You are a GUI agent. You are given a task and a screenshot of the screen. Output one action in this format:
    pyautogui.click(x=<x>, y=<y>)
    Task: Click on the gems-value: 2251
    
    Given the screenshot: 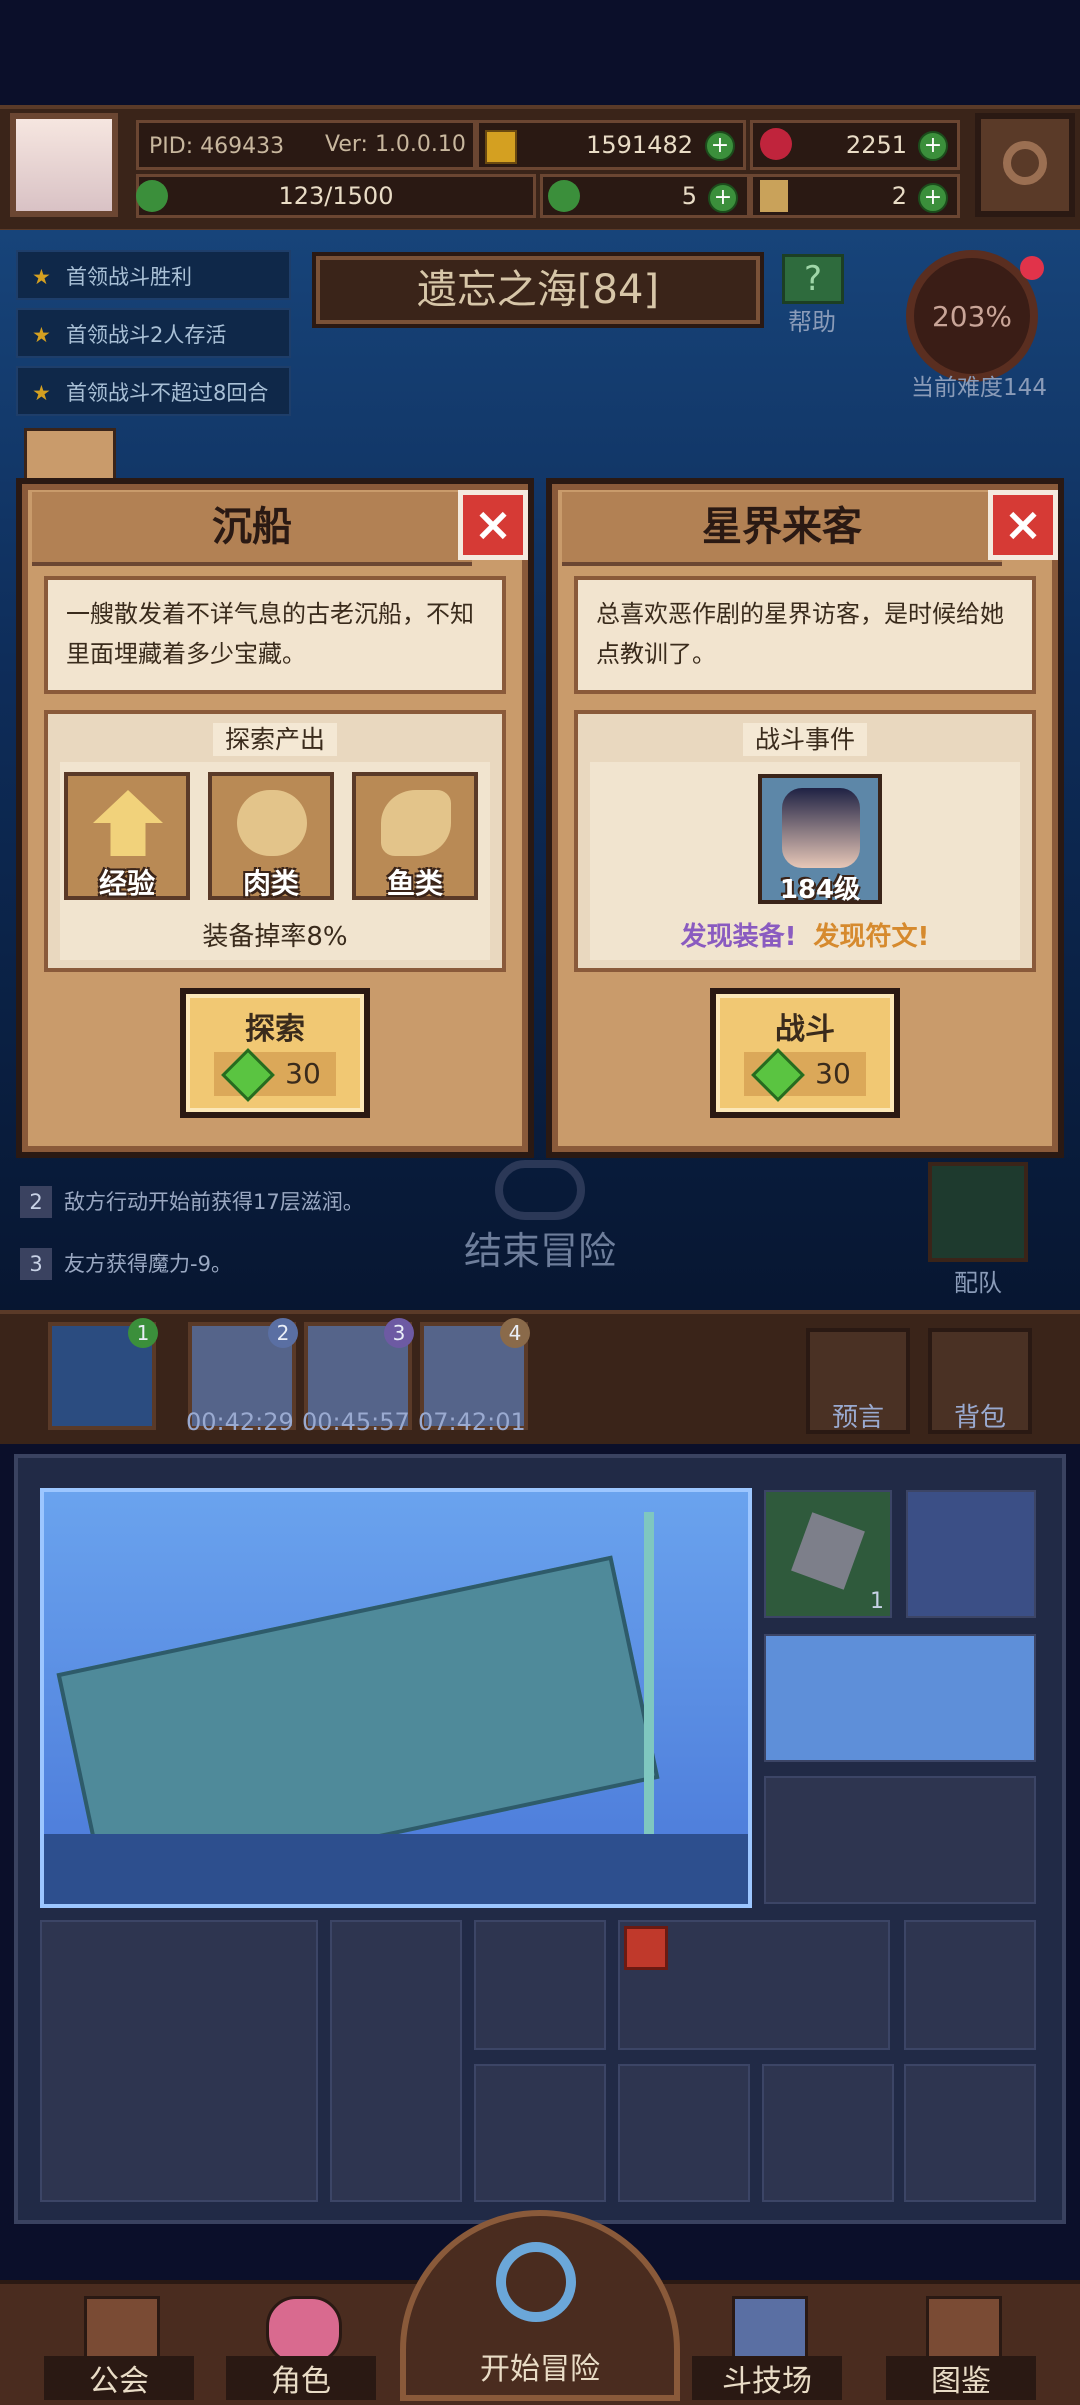 What is the action you would take?
    pyautogui.click(x=876, y=145)
    